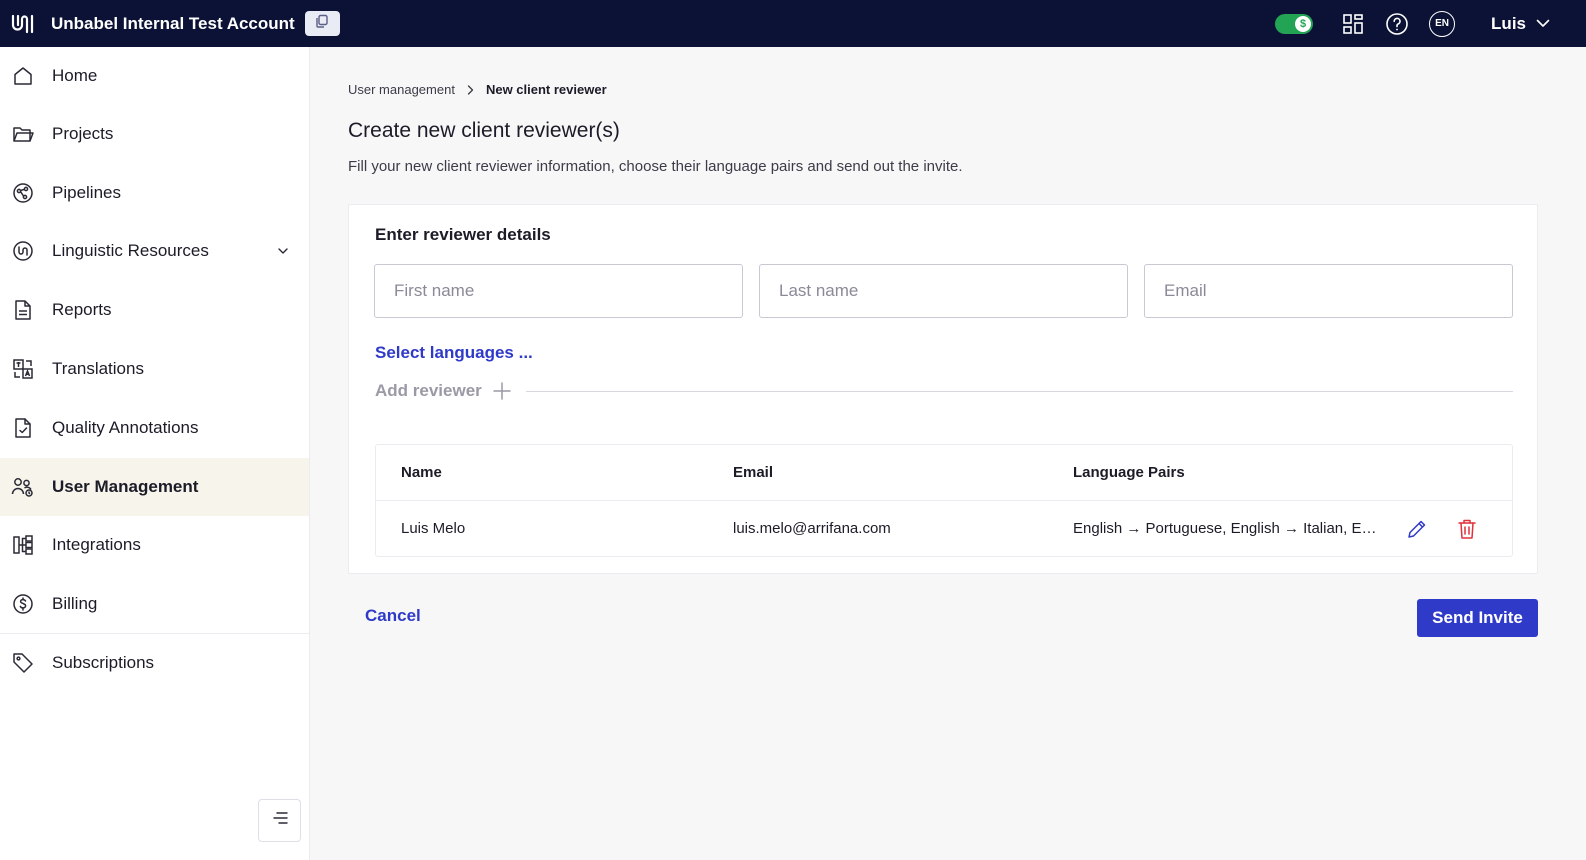 The image size is (1586, 860). I want to click on send-invite-button: Send Invite, so click(1477, 618).